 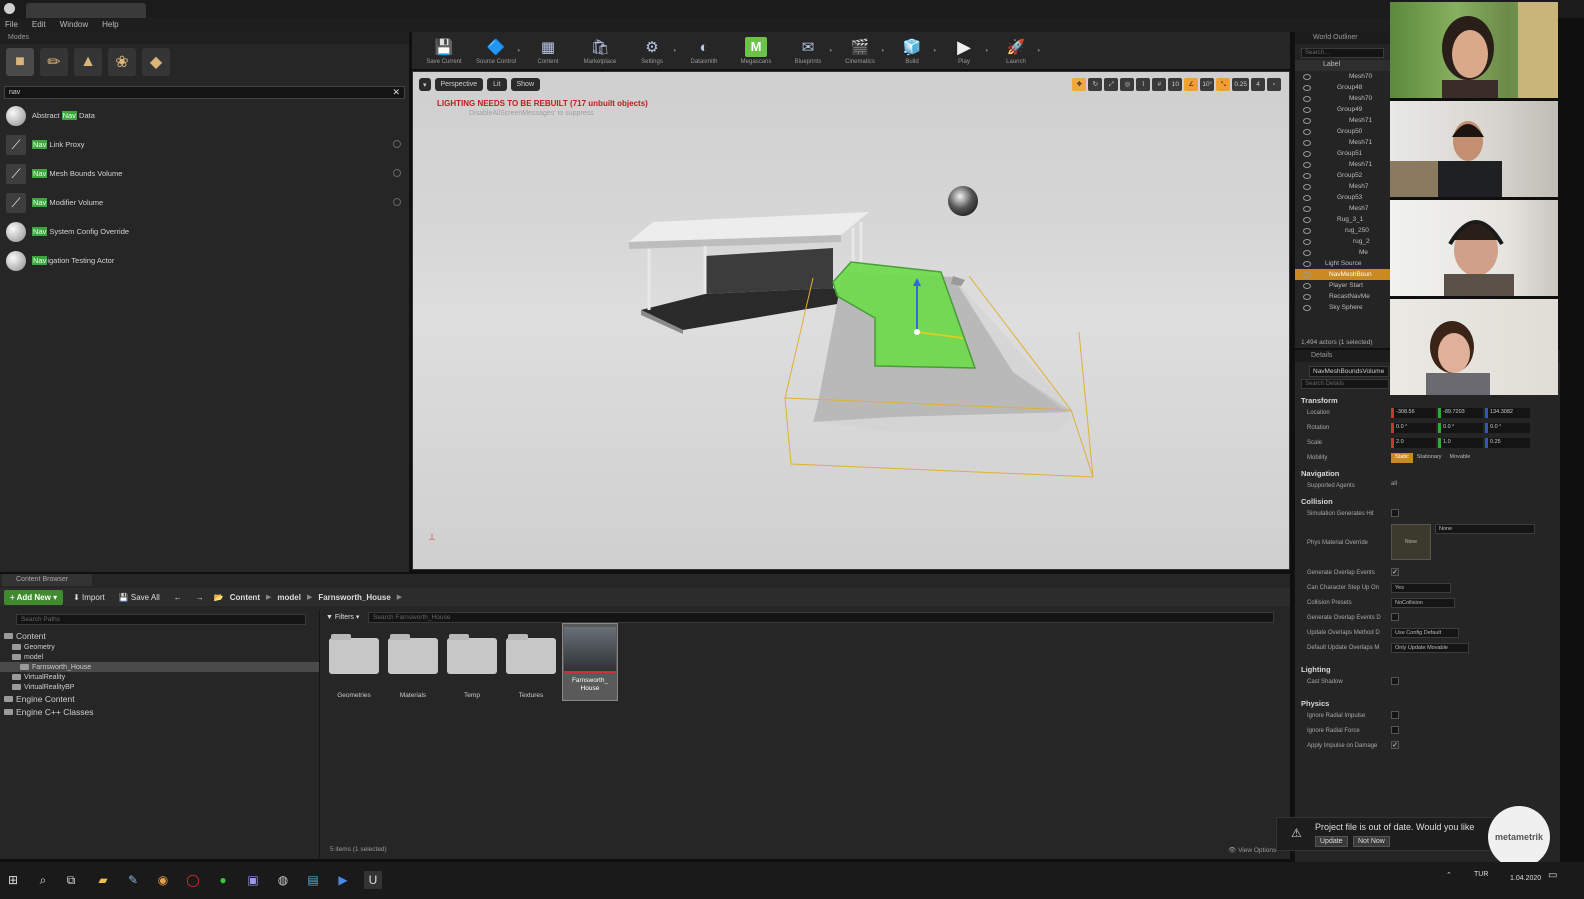 What do you see at coordinates (1079, 84) in the screenshot?
I see `select-tool-icon: ✥` at bounding box center [1079, 84].